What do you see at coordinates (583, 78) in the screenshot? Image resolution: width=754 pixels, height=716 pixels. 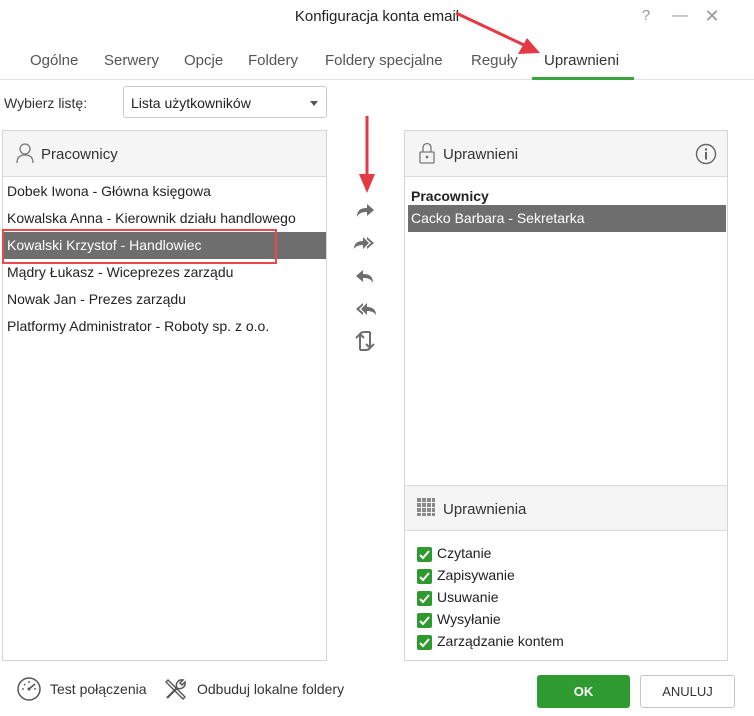 I see `active-tab-indicator` at bounding box center [583, 78].